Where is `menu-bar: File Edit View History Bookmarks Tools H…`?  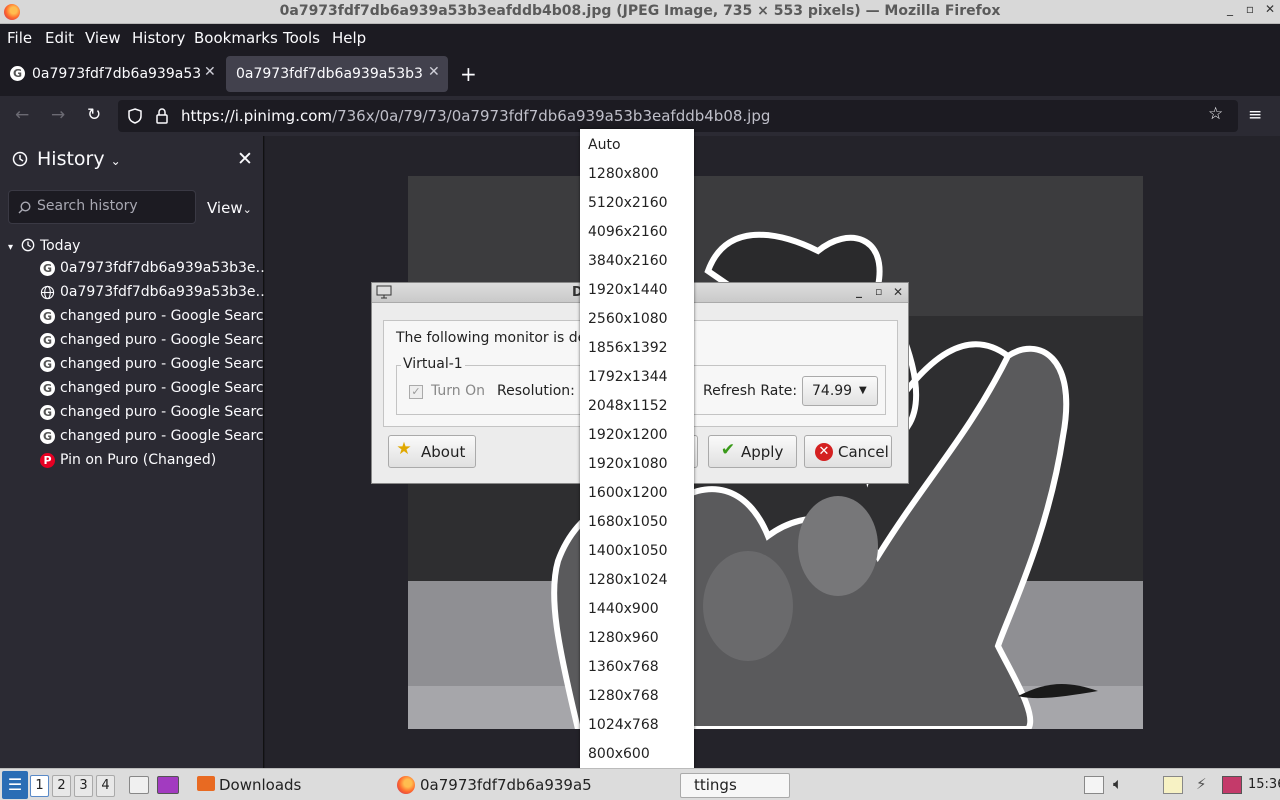
menu-bar: File Edit View History Bookmarks Tools H… is located at coordinates (640, 38).